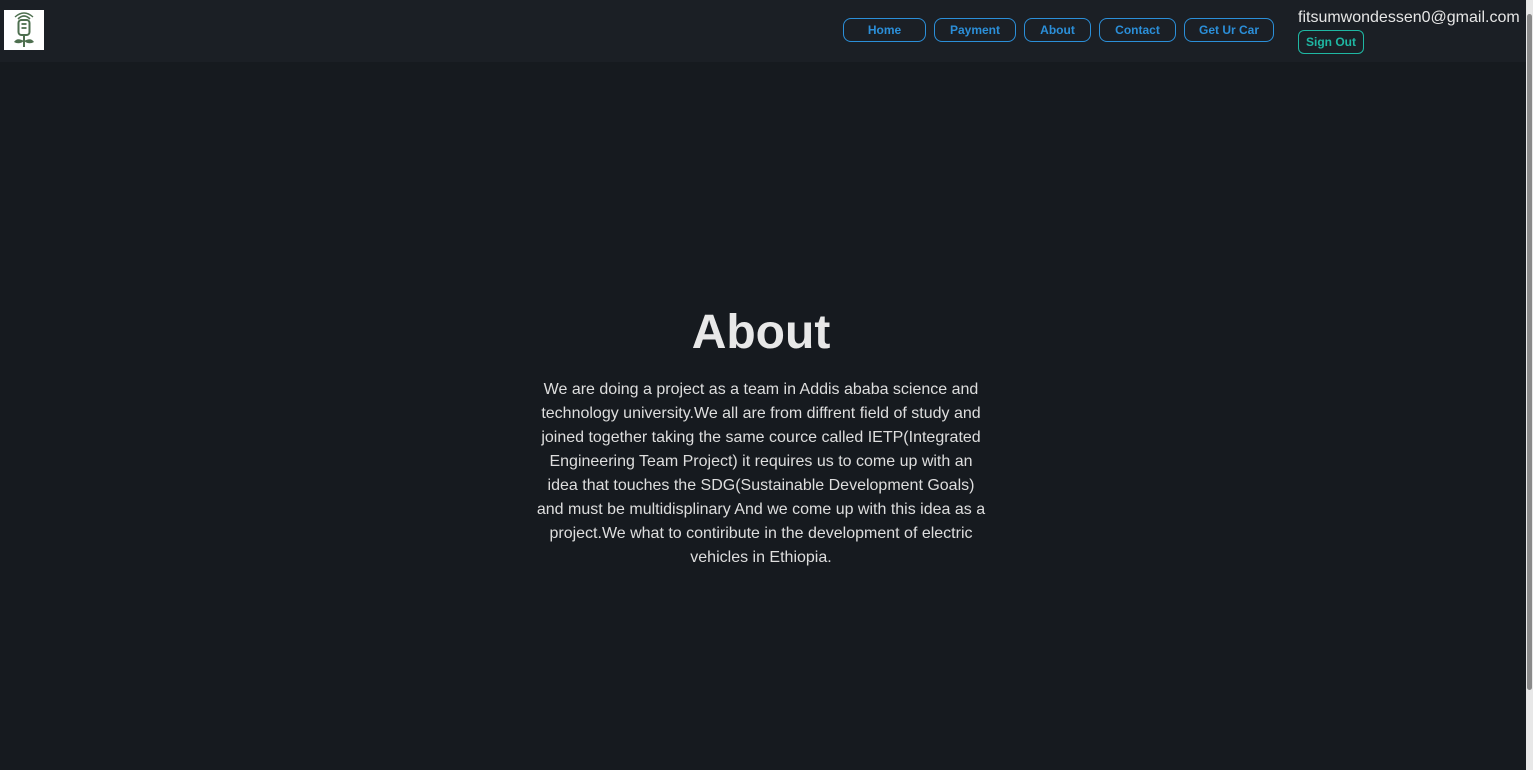 The width and height of the screenshot is (1533, 770). Describe the element at coordinates (975, 30) in the screenshot. I see `nav-payment-button: Payment` at that location.